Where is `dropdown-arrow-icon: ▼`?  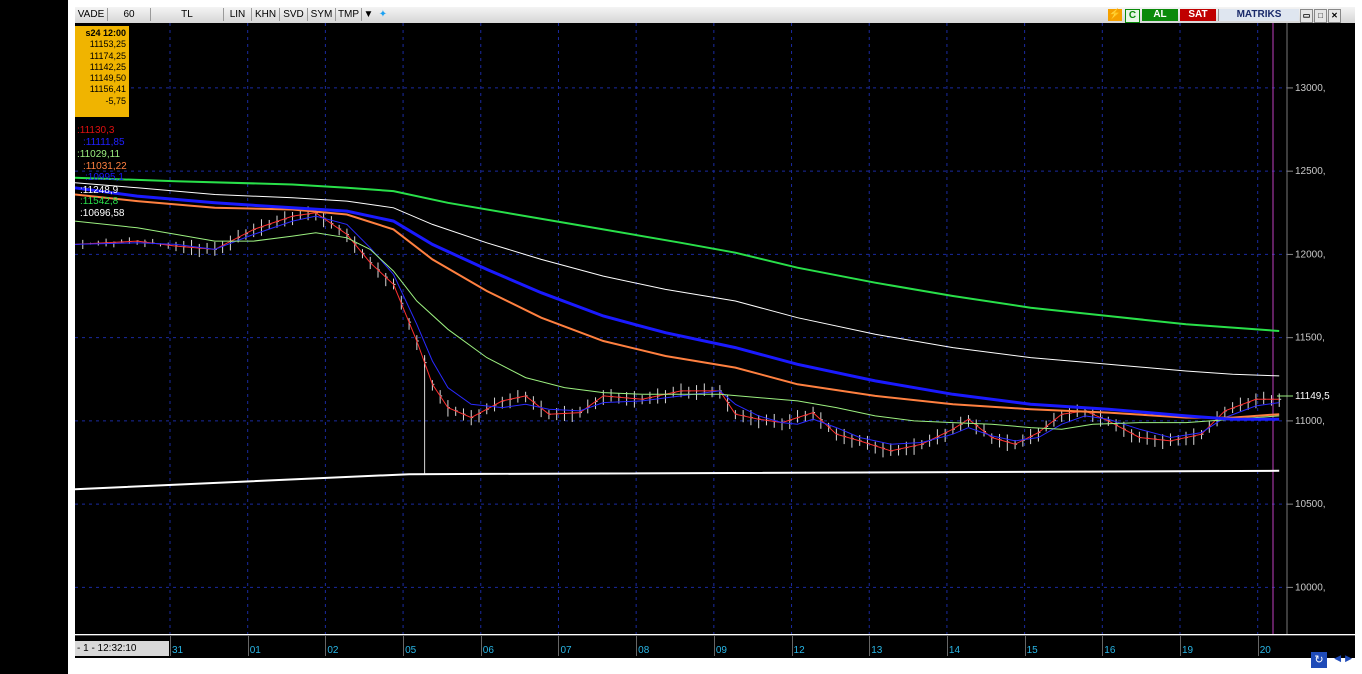 dropdown-arrow-icon: ▼ is located at coordinates (368, 14).